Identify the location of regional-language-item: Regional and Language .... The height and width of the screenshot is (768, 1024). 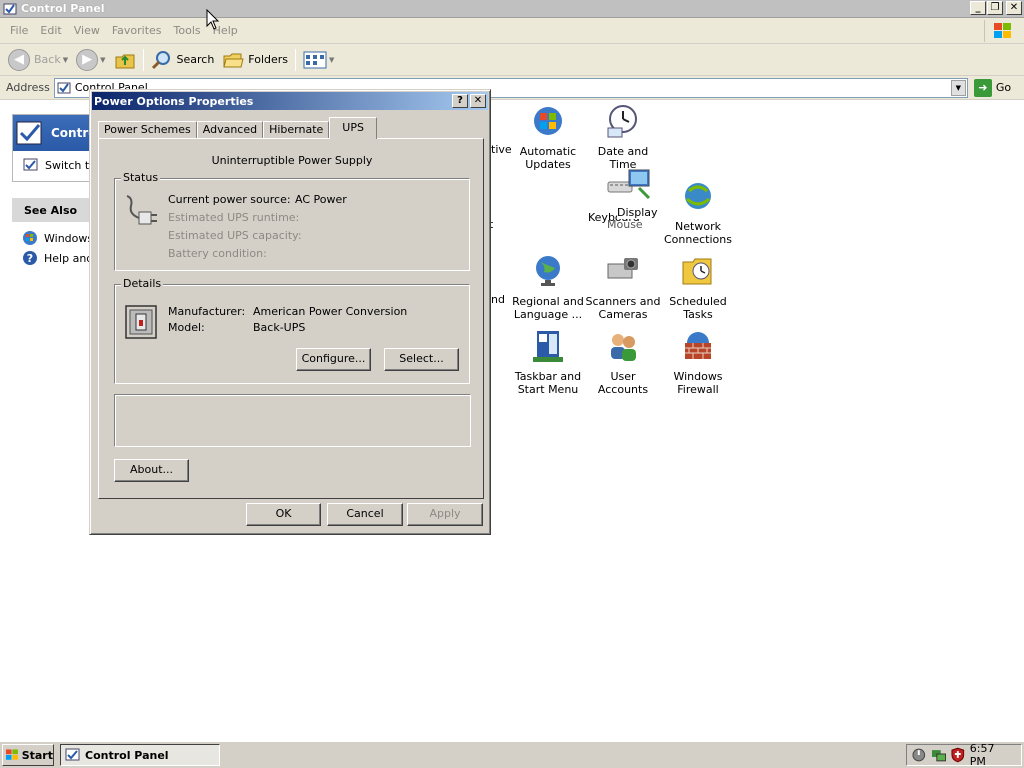
(548, 287).